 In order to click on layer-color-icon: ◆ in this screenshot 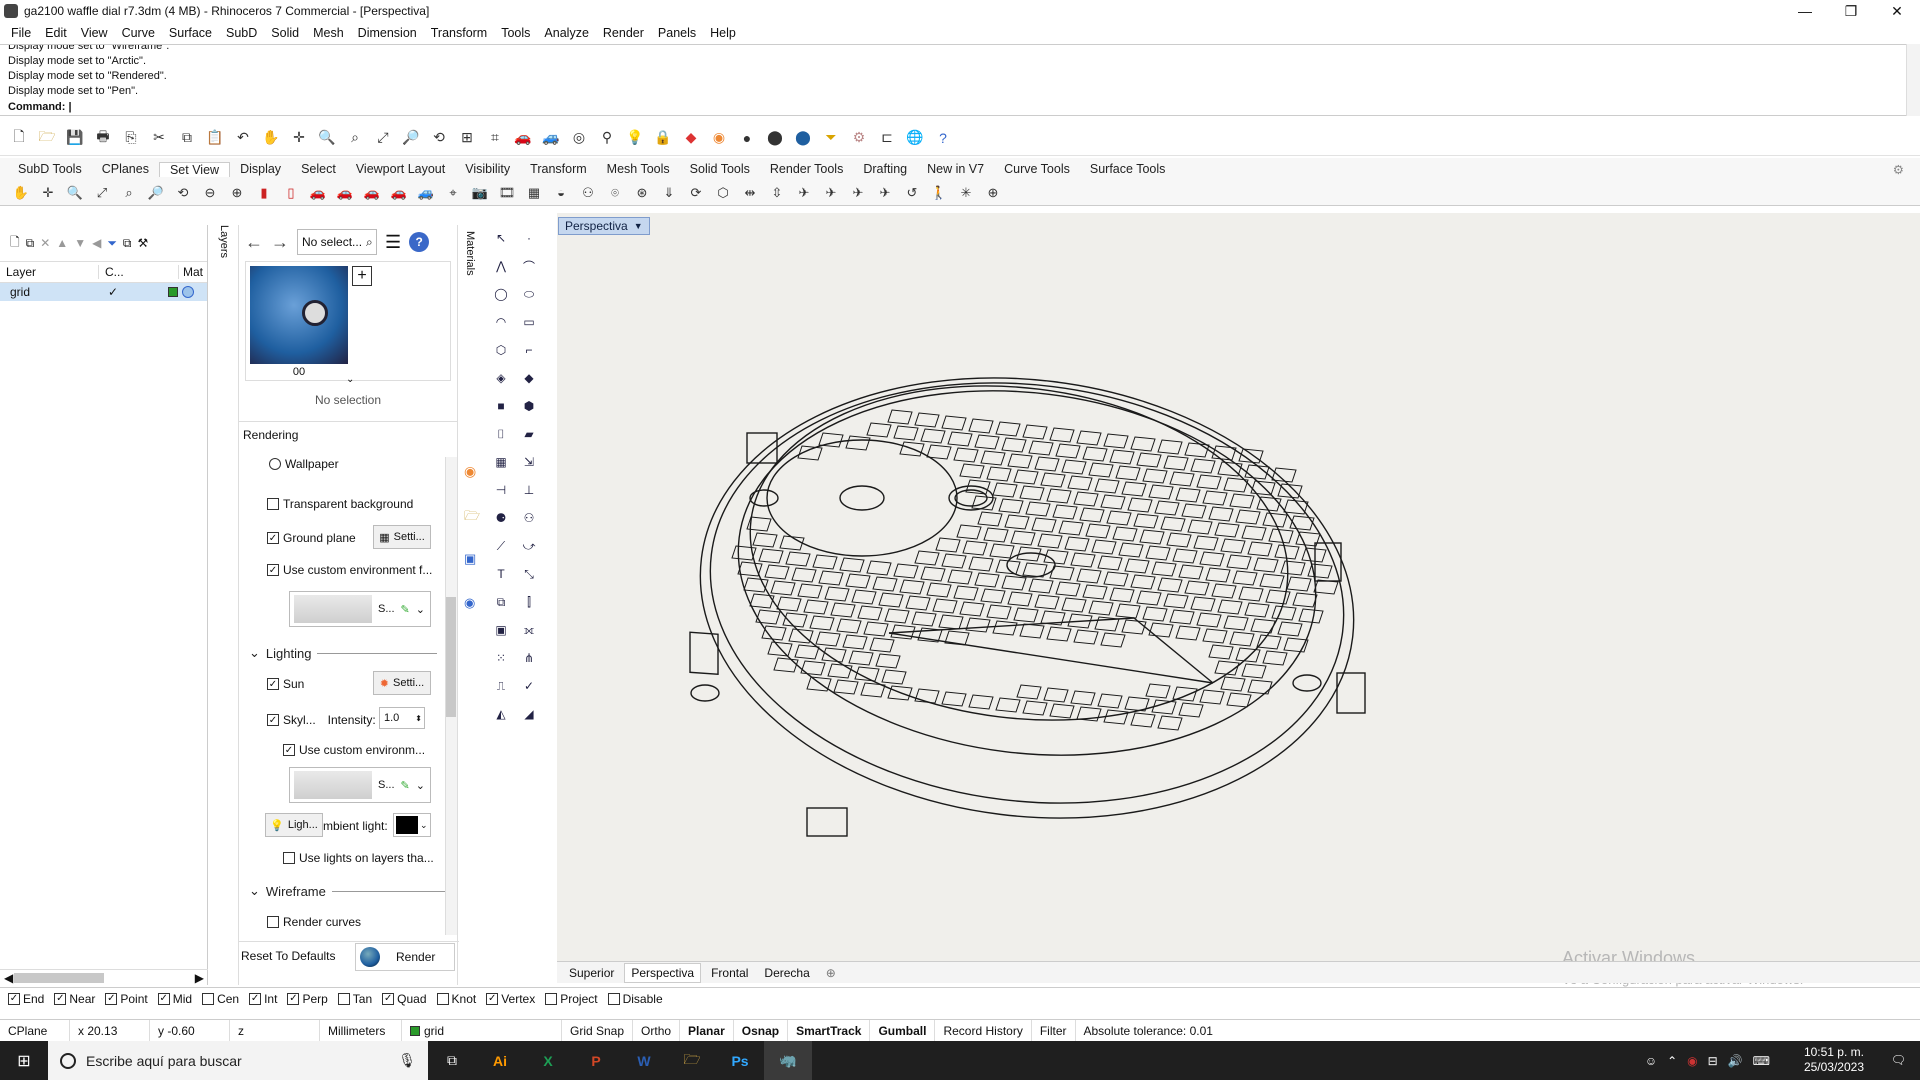, I will do `click(691, 138)`.